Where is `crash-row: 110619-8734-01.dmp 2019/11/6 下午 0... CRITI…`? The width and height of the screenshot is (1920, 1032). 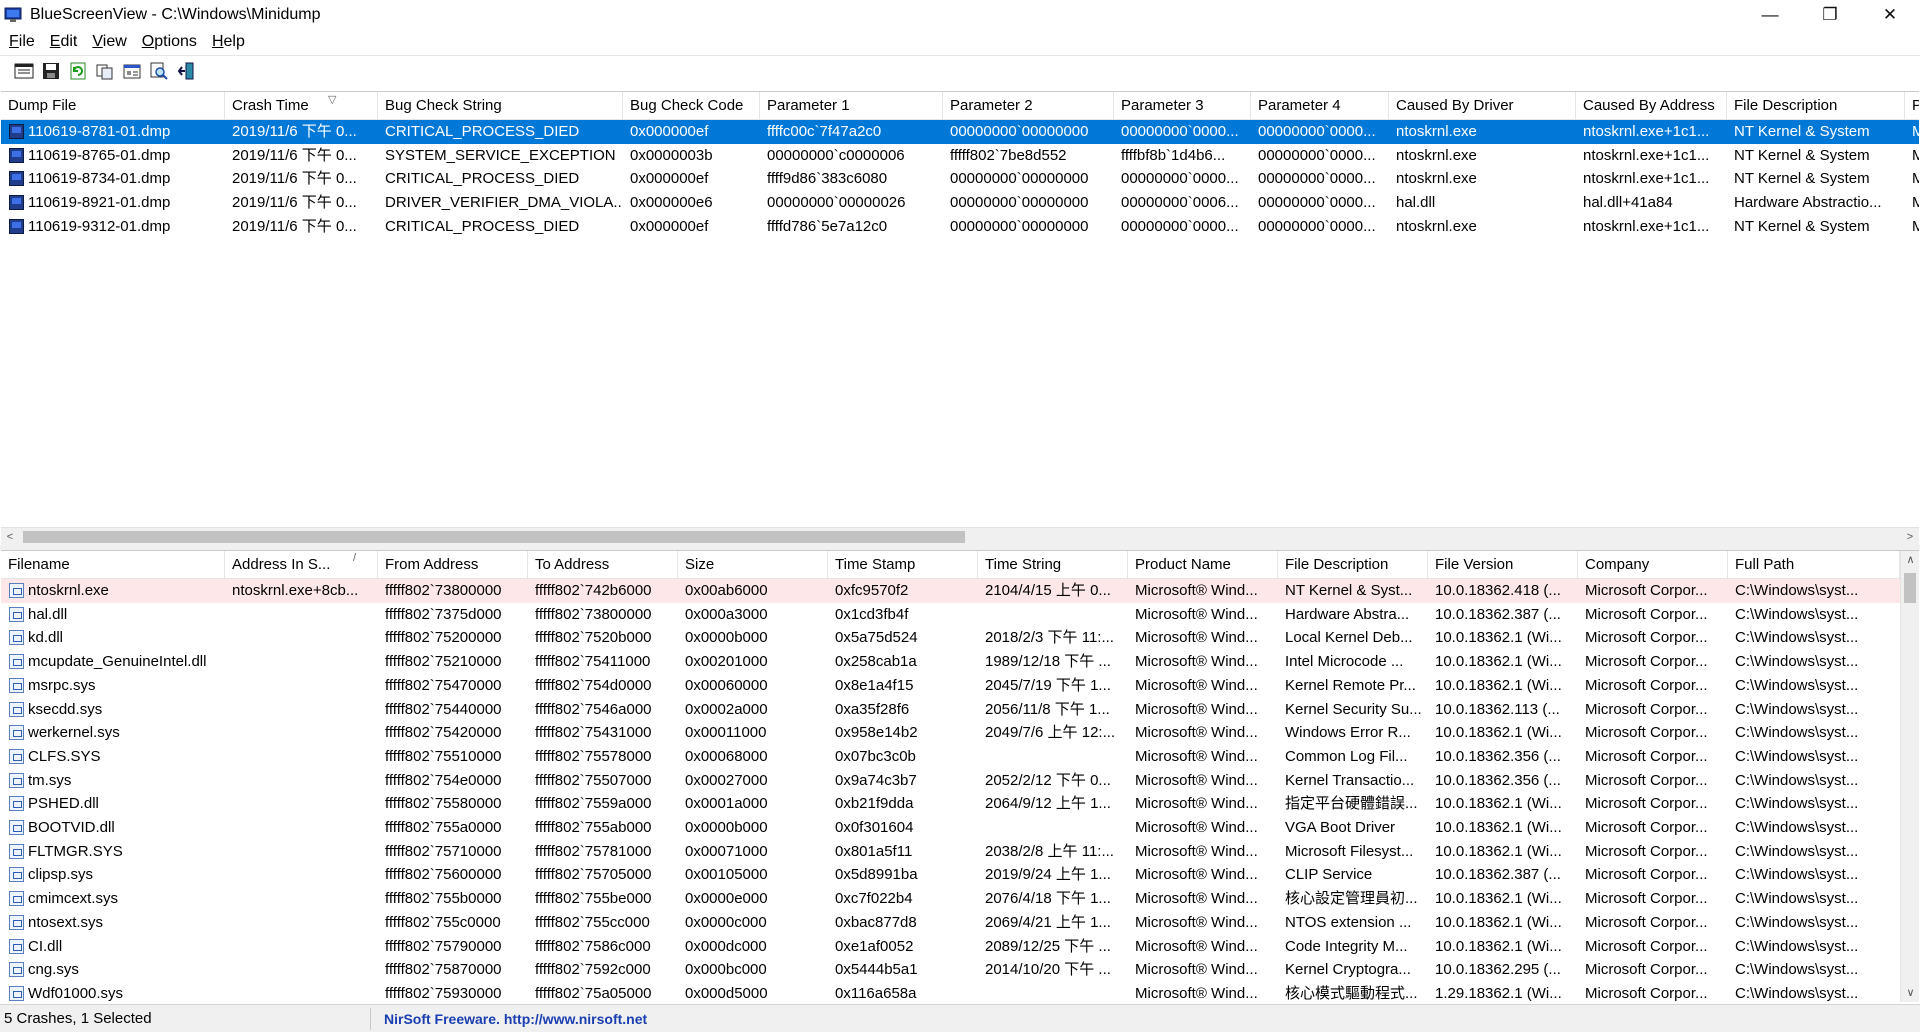
crash-row: 110619-8734-01.dmp 2019/11/6 下午 0... CRITI… is located at coordinates (960, 179).